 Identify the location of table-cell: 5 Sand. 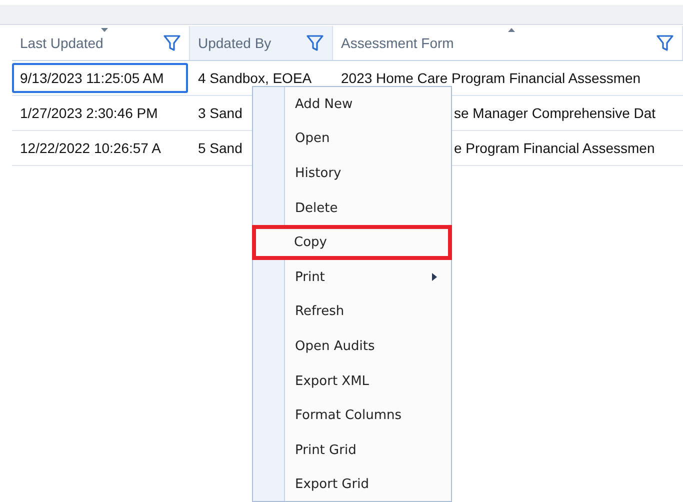
(220, 148).